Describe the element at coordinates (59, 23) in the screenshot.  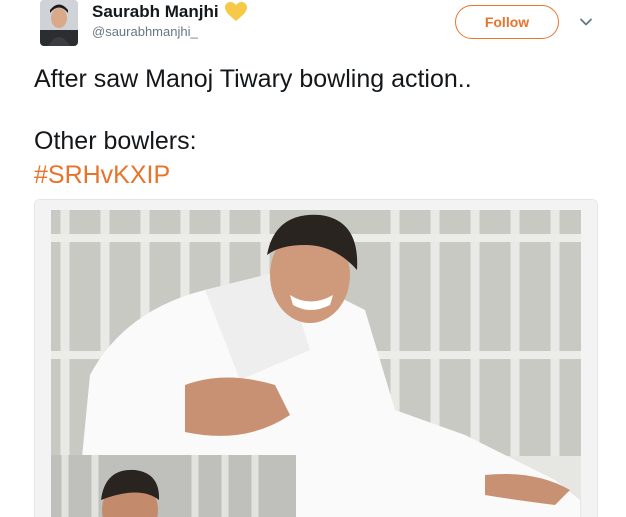
I see `avatar` at that location.